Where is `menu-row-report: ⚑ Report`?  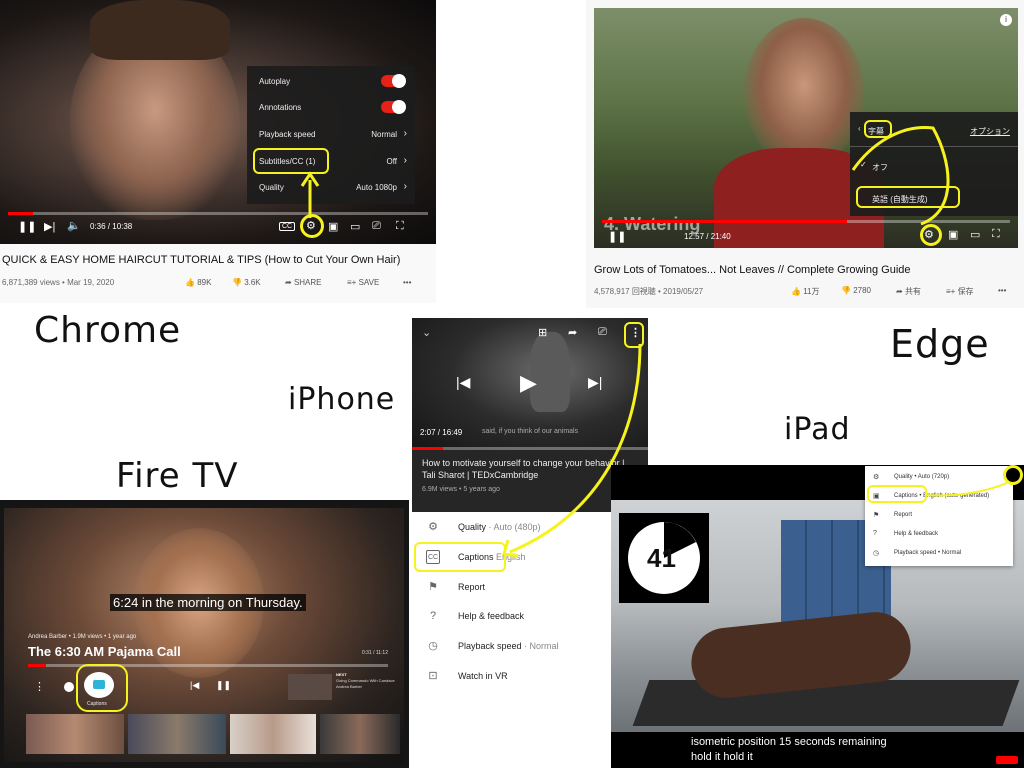 menu-row-report: ⚑ Report is located at coordinates (939, 515).